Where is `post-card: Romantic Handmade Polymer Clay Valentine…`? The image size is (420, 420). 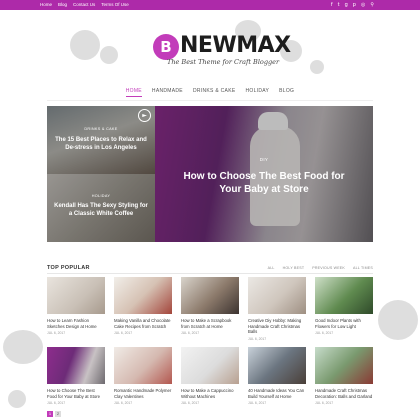
post-card: Romantic Handmade Polymer Clay Valentine… is located at coordinates (143, 376).